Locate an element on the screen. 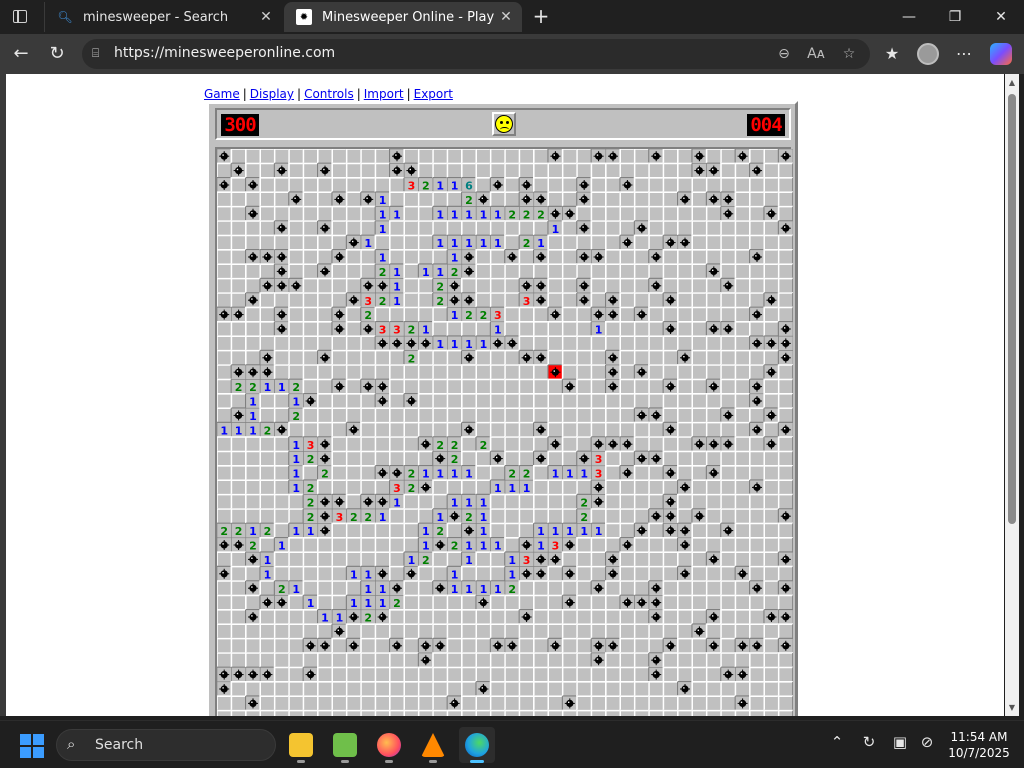  number-cell: 2 is located at coordinates (411, 487).